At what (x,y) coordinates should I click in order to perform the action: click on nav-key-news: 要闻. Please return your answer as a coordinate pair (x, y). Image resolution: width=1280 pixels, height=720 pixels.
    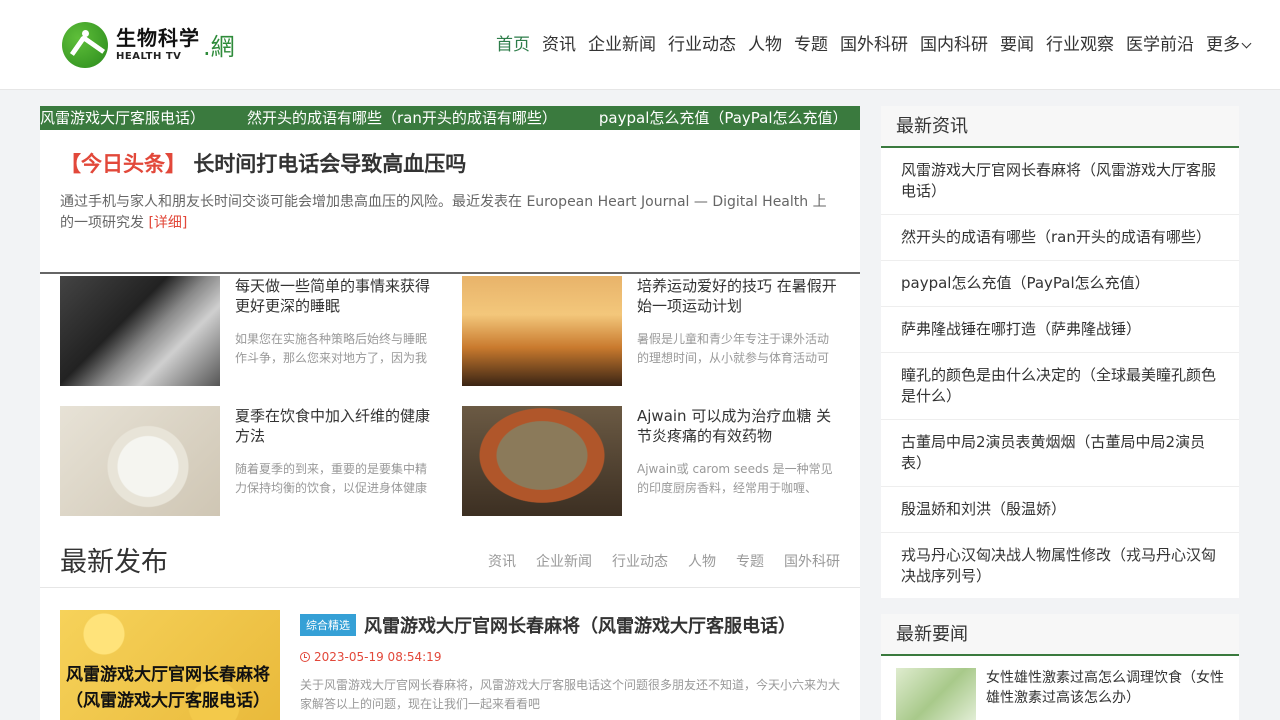
    Looking at the image, I should click on (1017, 42).